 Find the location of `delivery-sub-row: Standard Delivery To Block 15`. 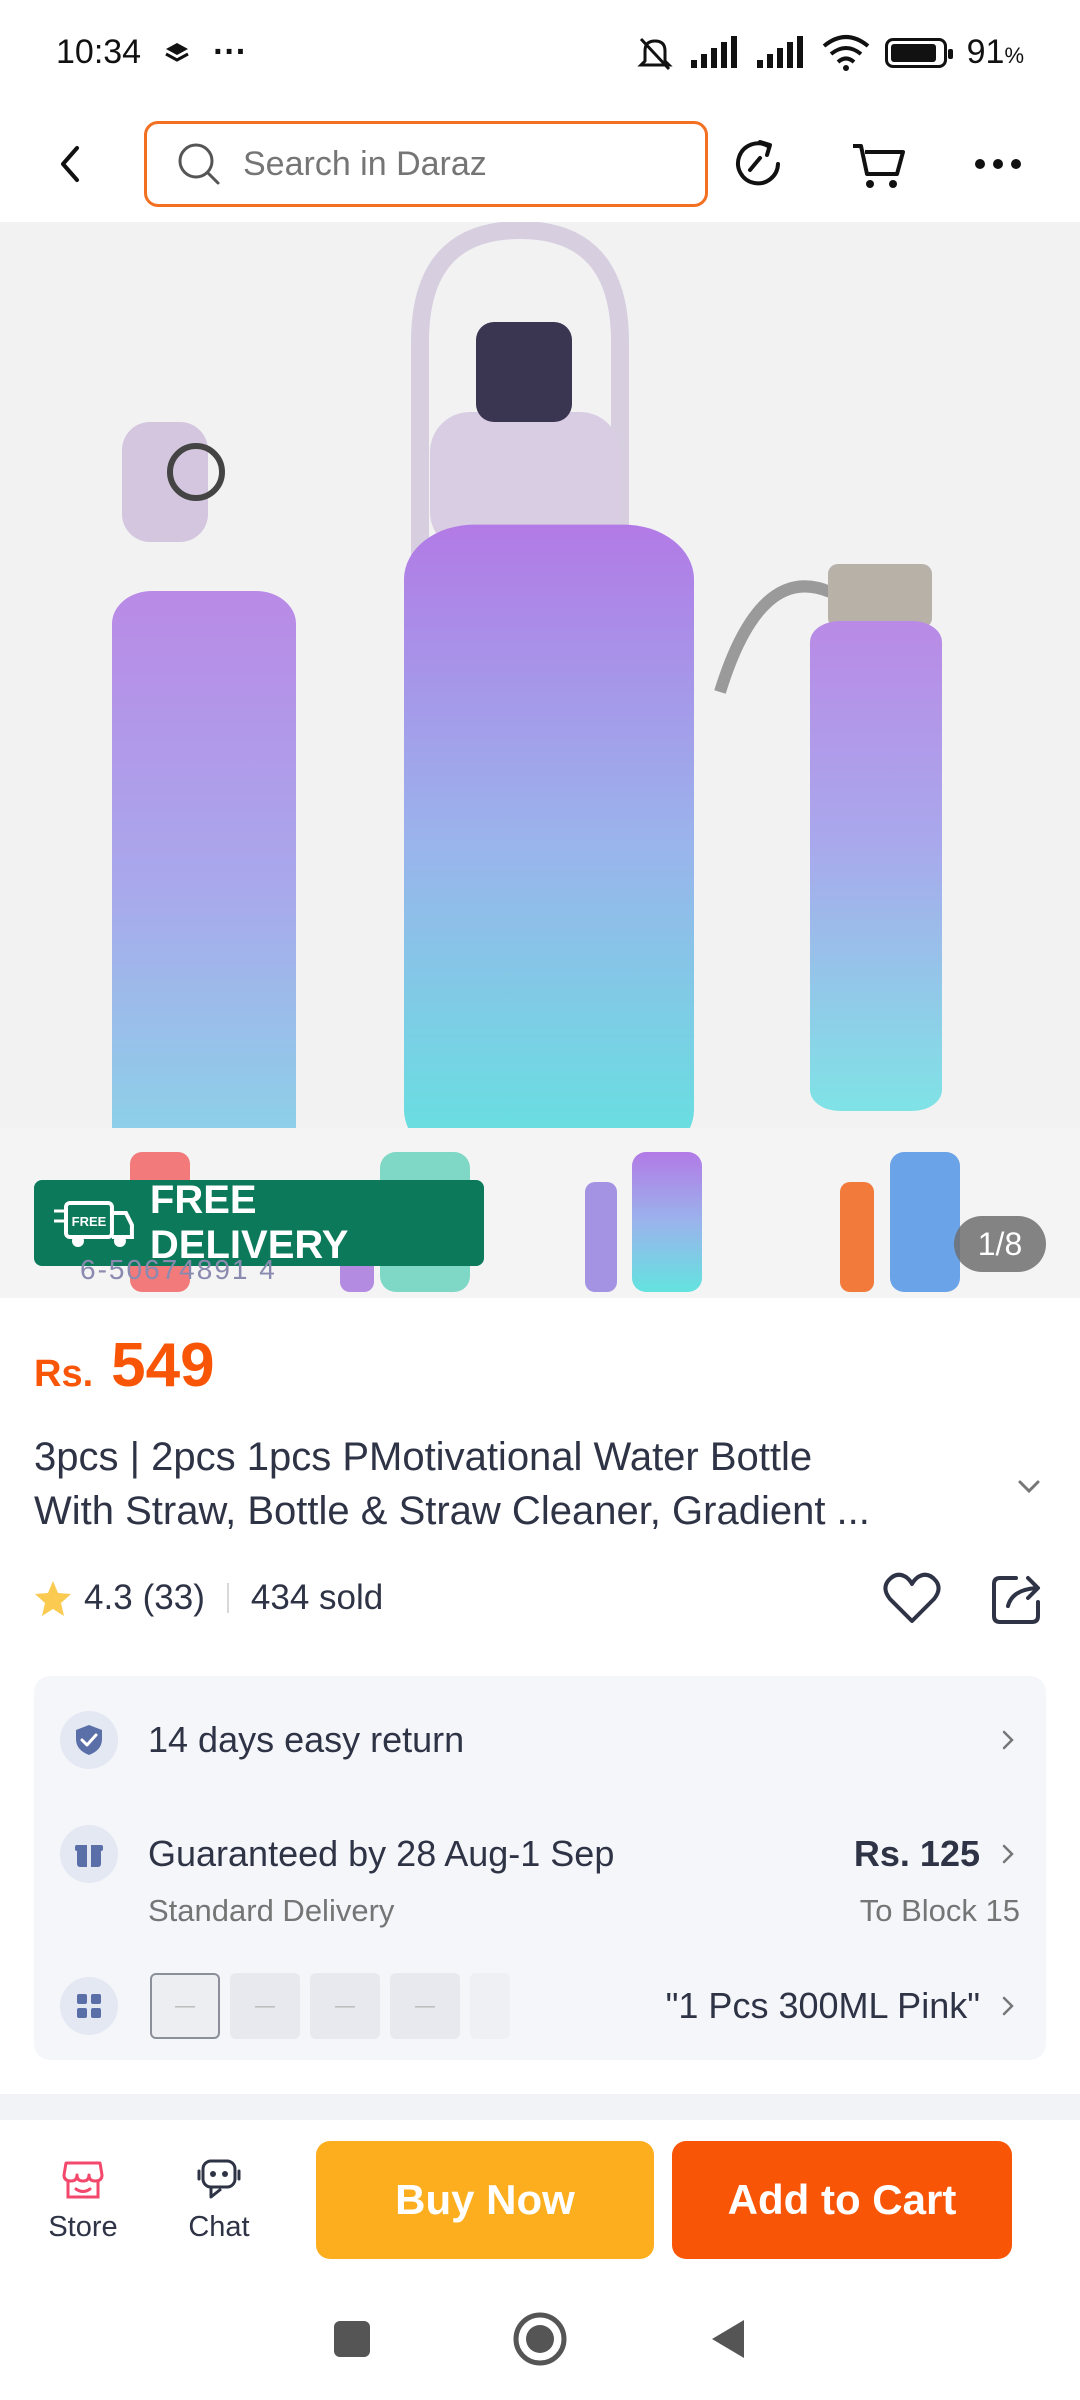

delivery-sub-row: Standard Delivery To Block 15 is located at coordinates (540, 1911).